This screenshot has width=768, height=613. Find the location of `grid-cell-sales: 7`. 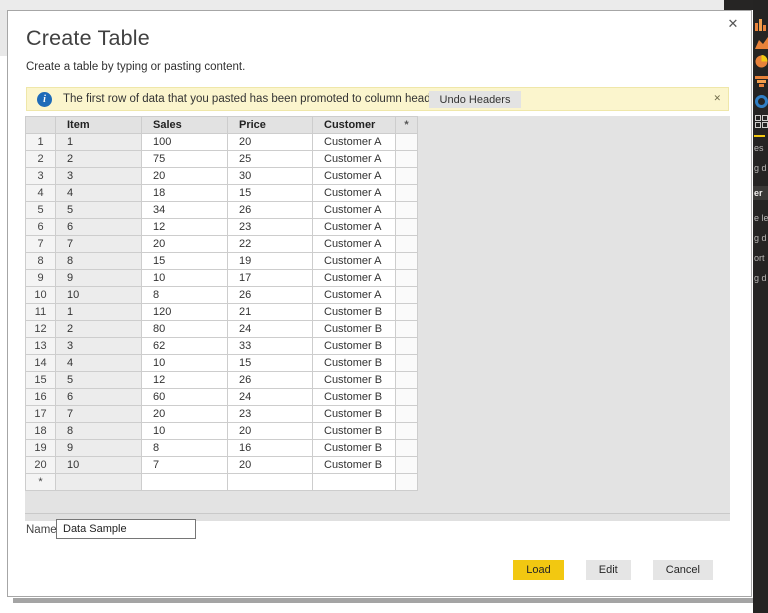

grid-cell-sales: 7 is located at coordinates (184, 465).